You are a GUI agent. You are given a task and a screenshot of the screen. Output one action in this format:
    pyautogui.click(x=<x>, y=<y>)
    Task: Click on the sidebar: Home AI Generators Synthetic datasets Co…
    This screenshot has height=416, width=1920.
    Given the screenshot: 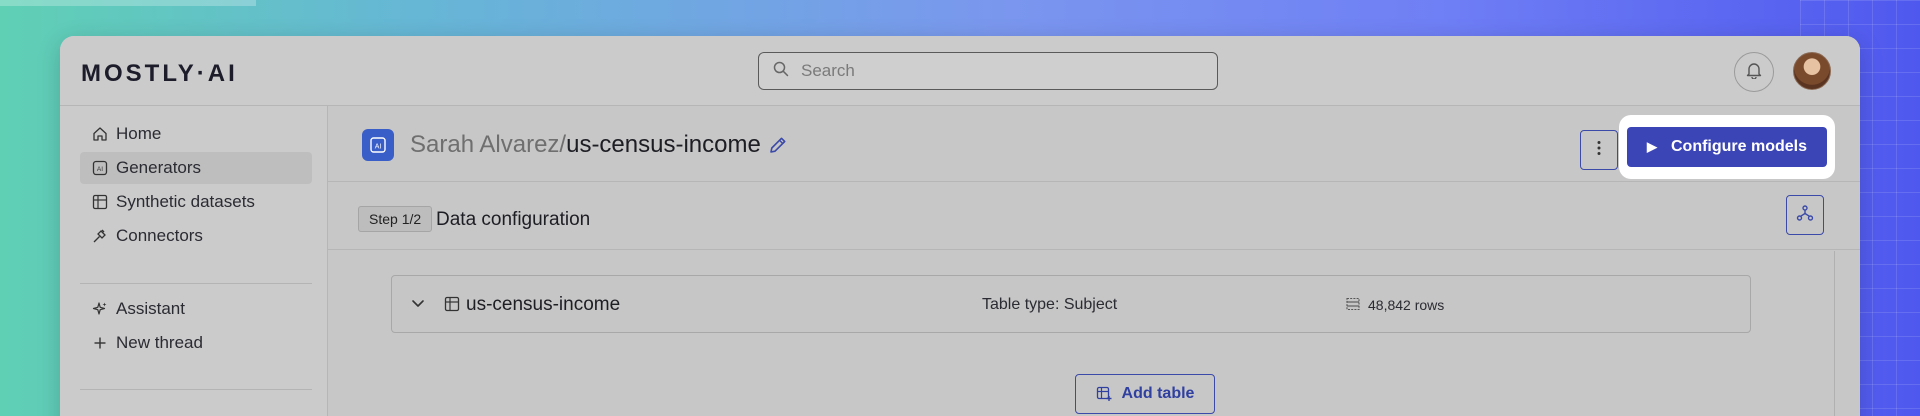 What is the action you would take?
    pyautogui.click(x=194, y=261)
    